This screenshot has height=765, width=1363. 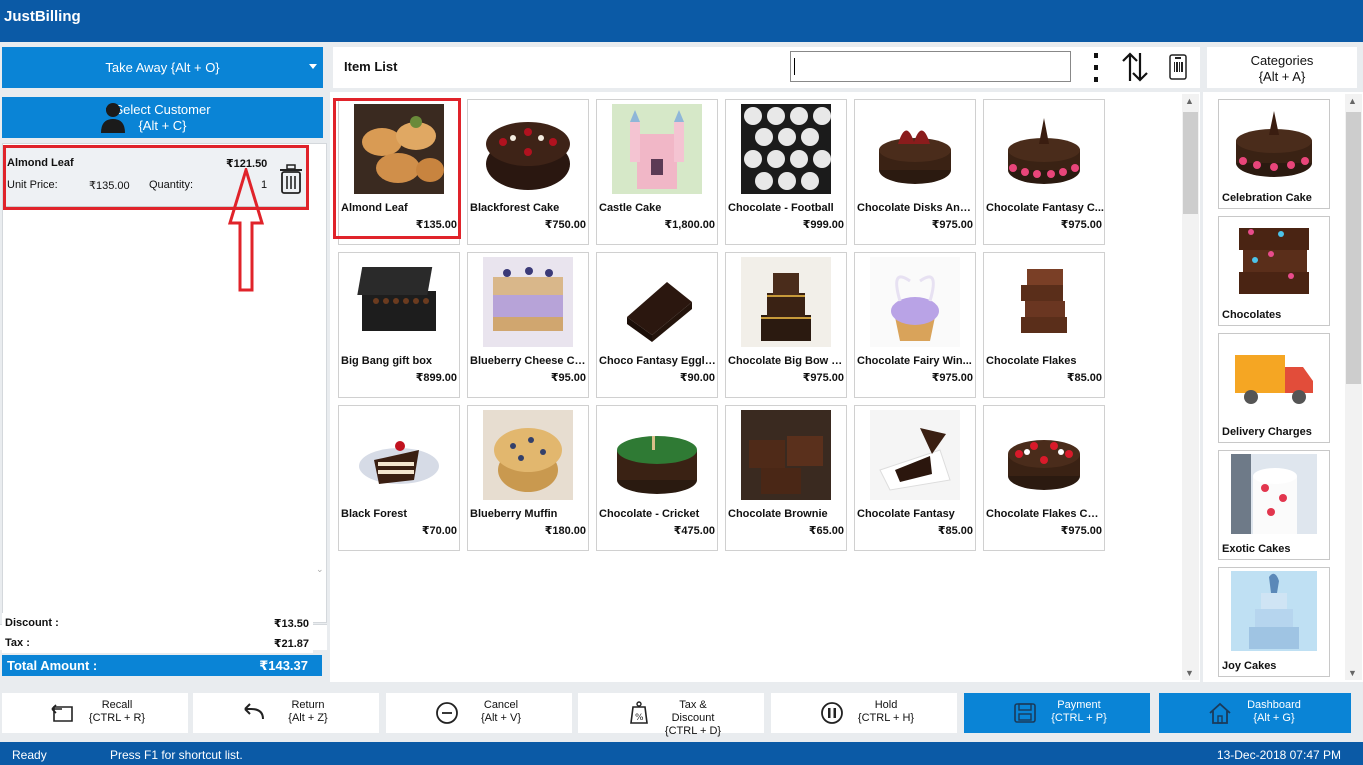 I want to click on categories-shortcut: {Alt + A}, so click(x=1282, y=76).